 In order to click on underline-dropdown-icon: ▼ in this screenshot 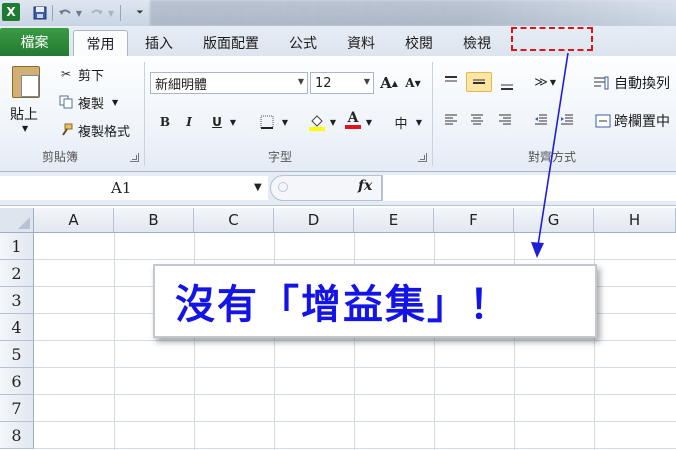, I will do `click(233, 122)`.